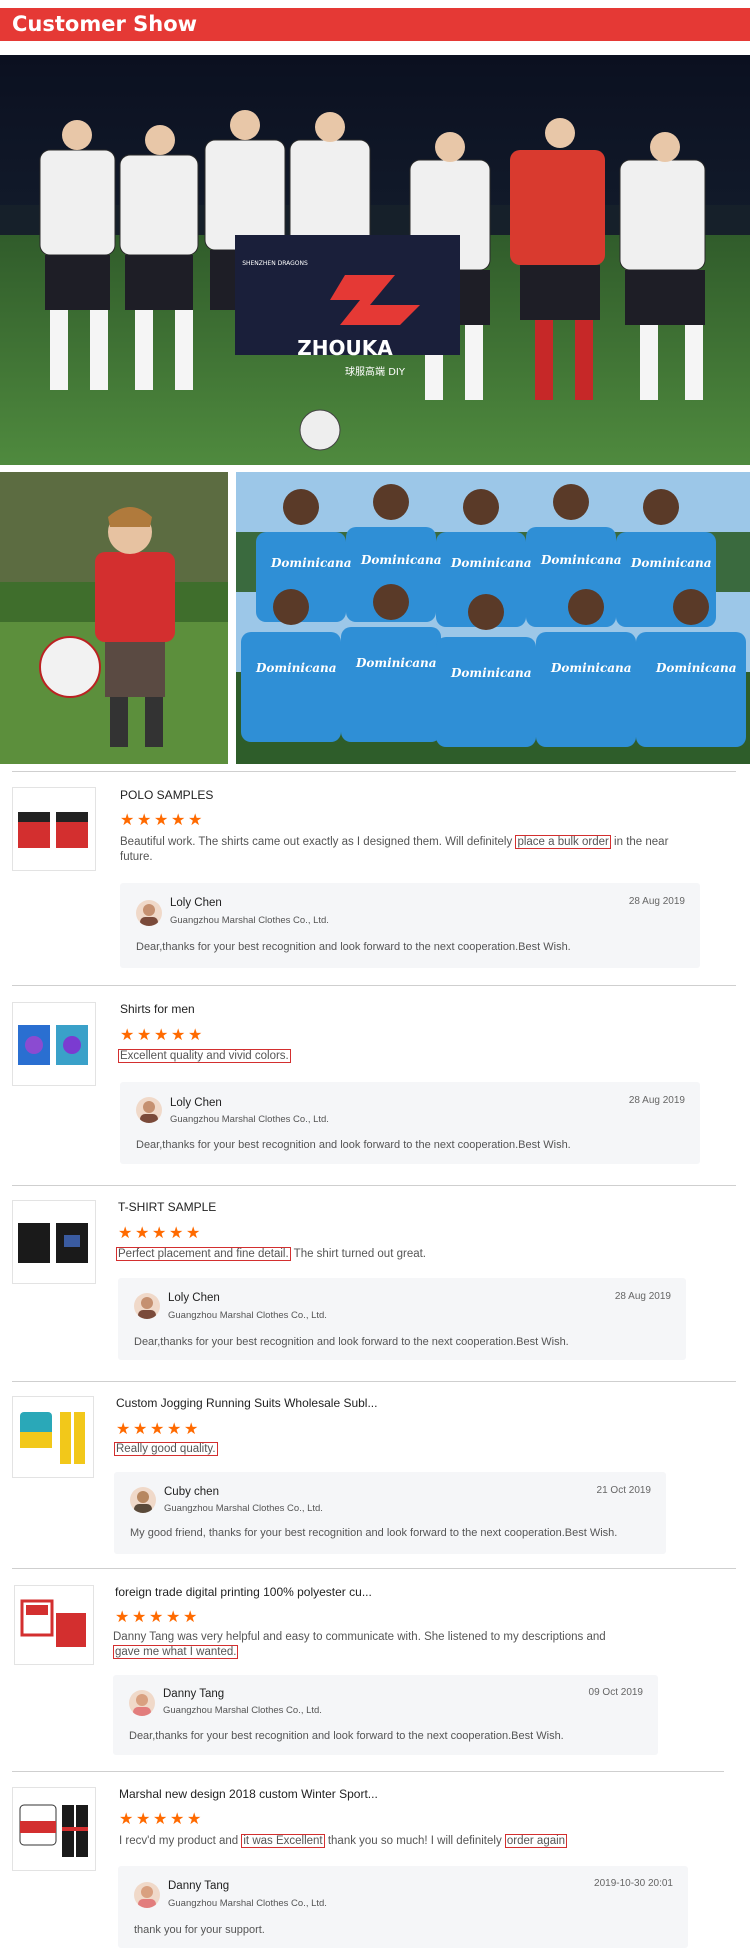 The width and height of the screenshot is (750, 1956). I want to click on reply-text: thank you for your support., so click(199, 1930).